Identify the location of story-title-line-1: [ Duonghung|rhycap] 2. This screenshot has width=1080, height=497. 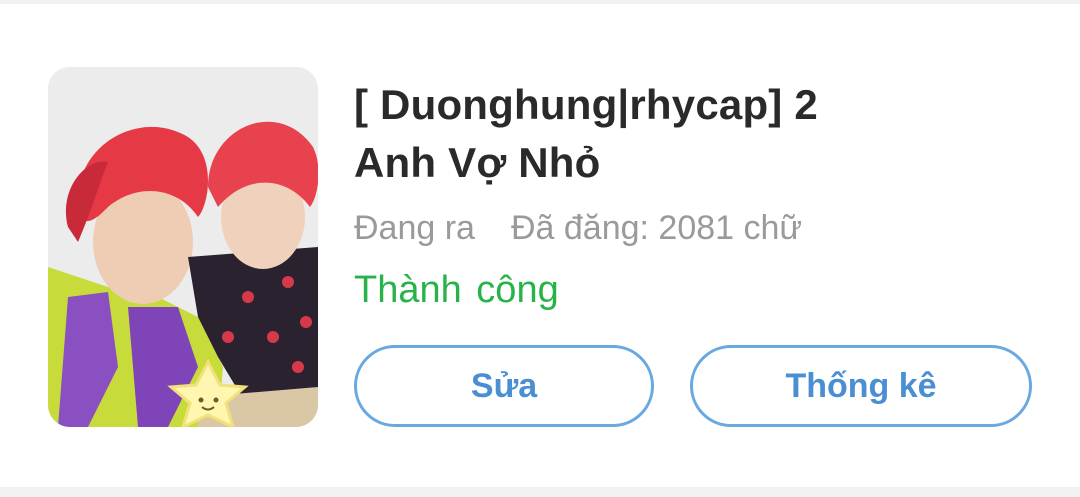
(586, 104).